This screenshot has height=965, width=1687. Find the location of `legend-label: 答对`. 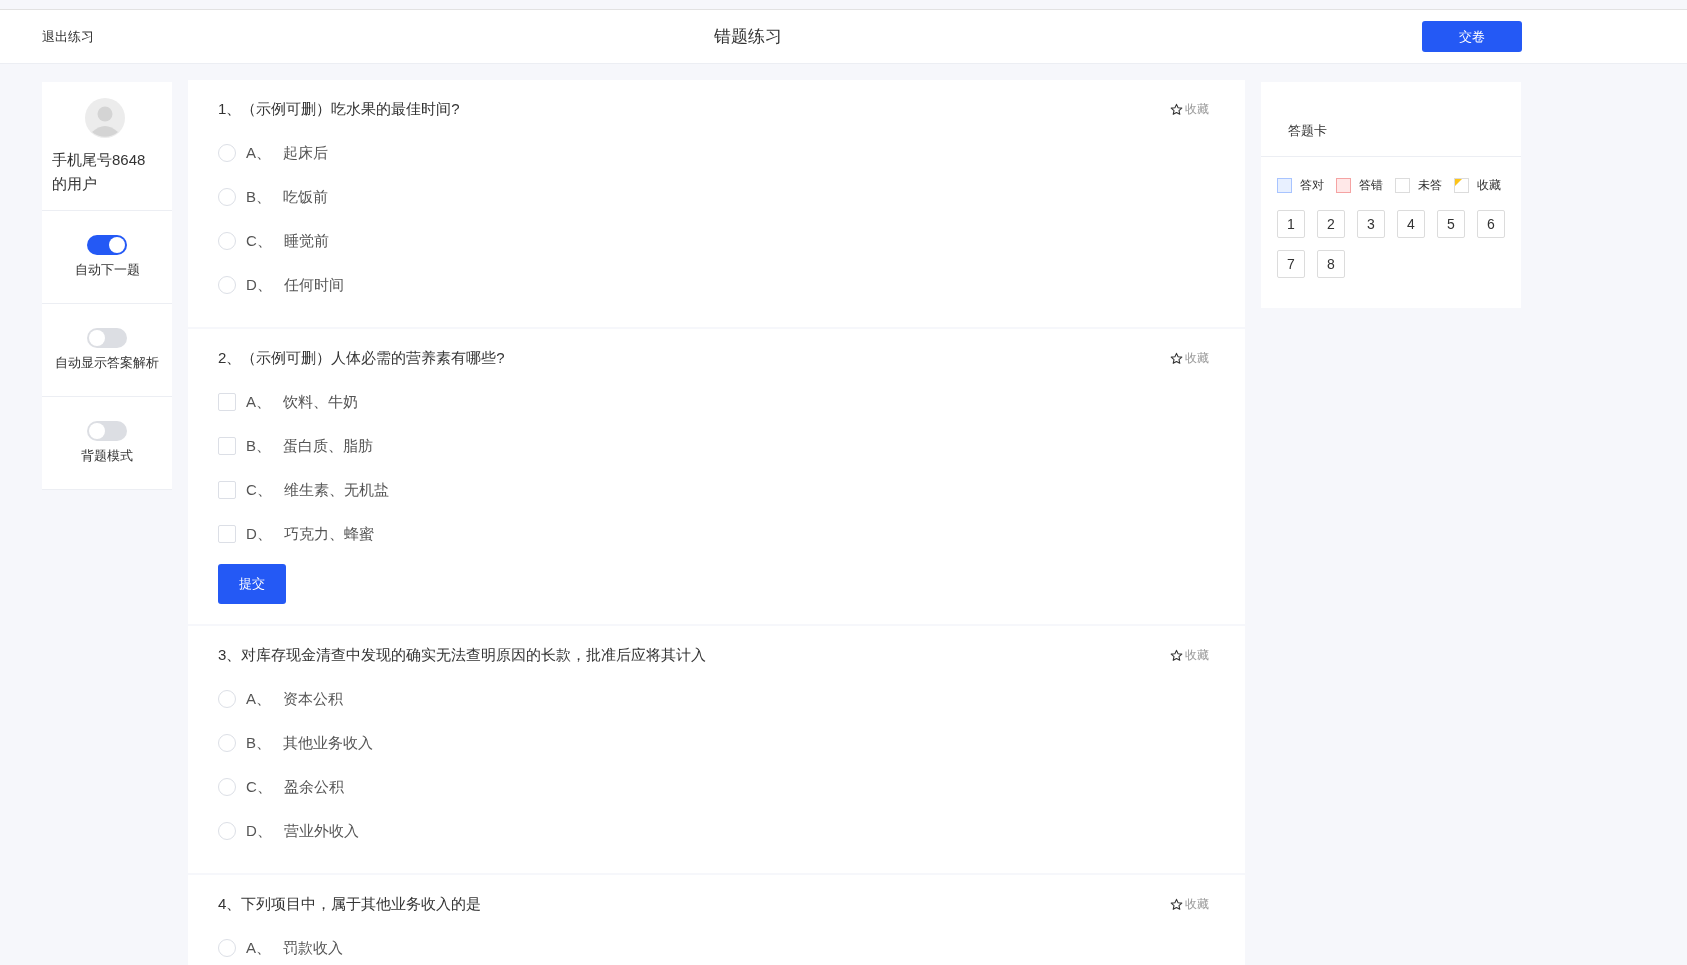

legend-label: 答对 is located at coordinates (1312, 185).